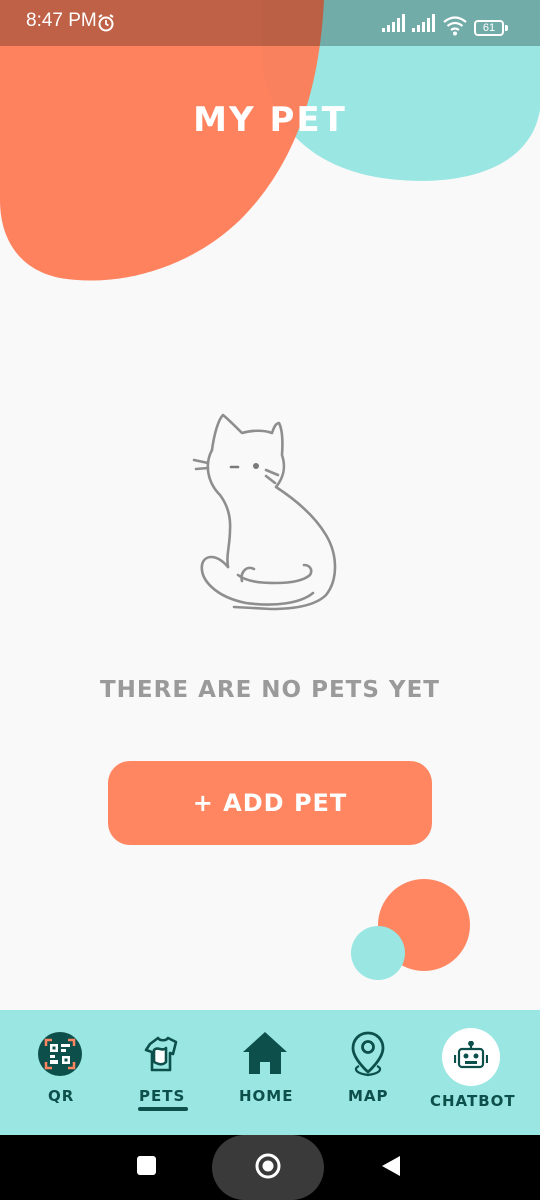  What do you see at coordinates (269, 690) in the screenshot?
I see `empty-state-message: THERE ARE NO PETS YET` at bounding box center [269, 690].